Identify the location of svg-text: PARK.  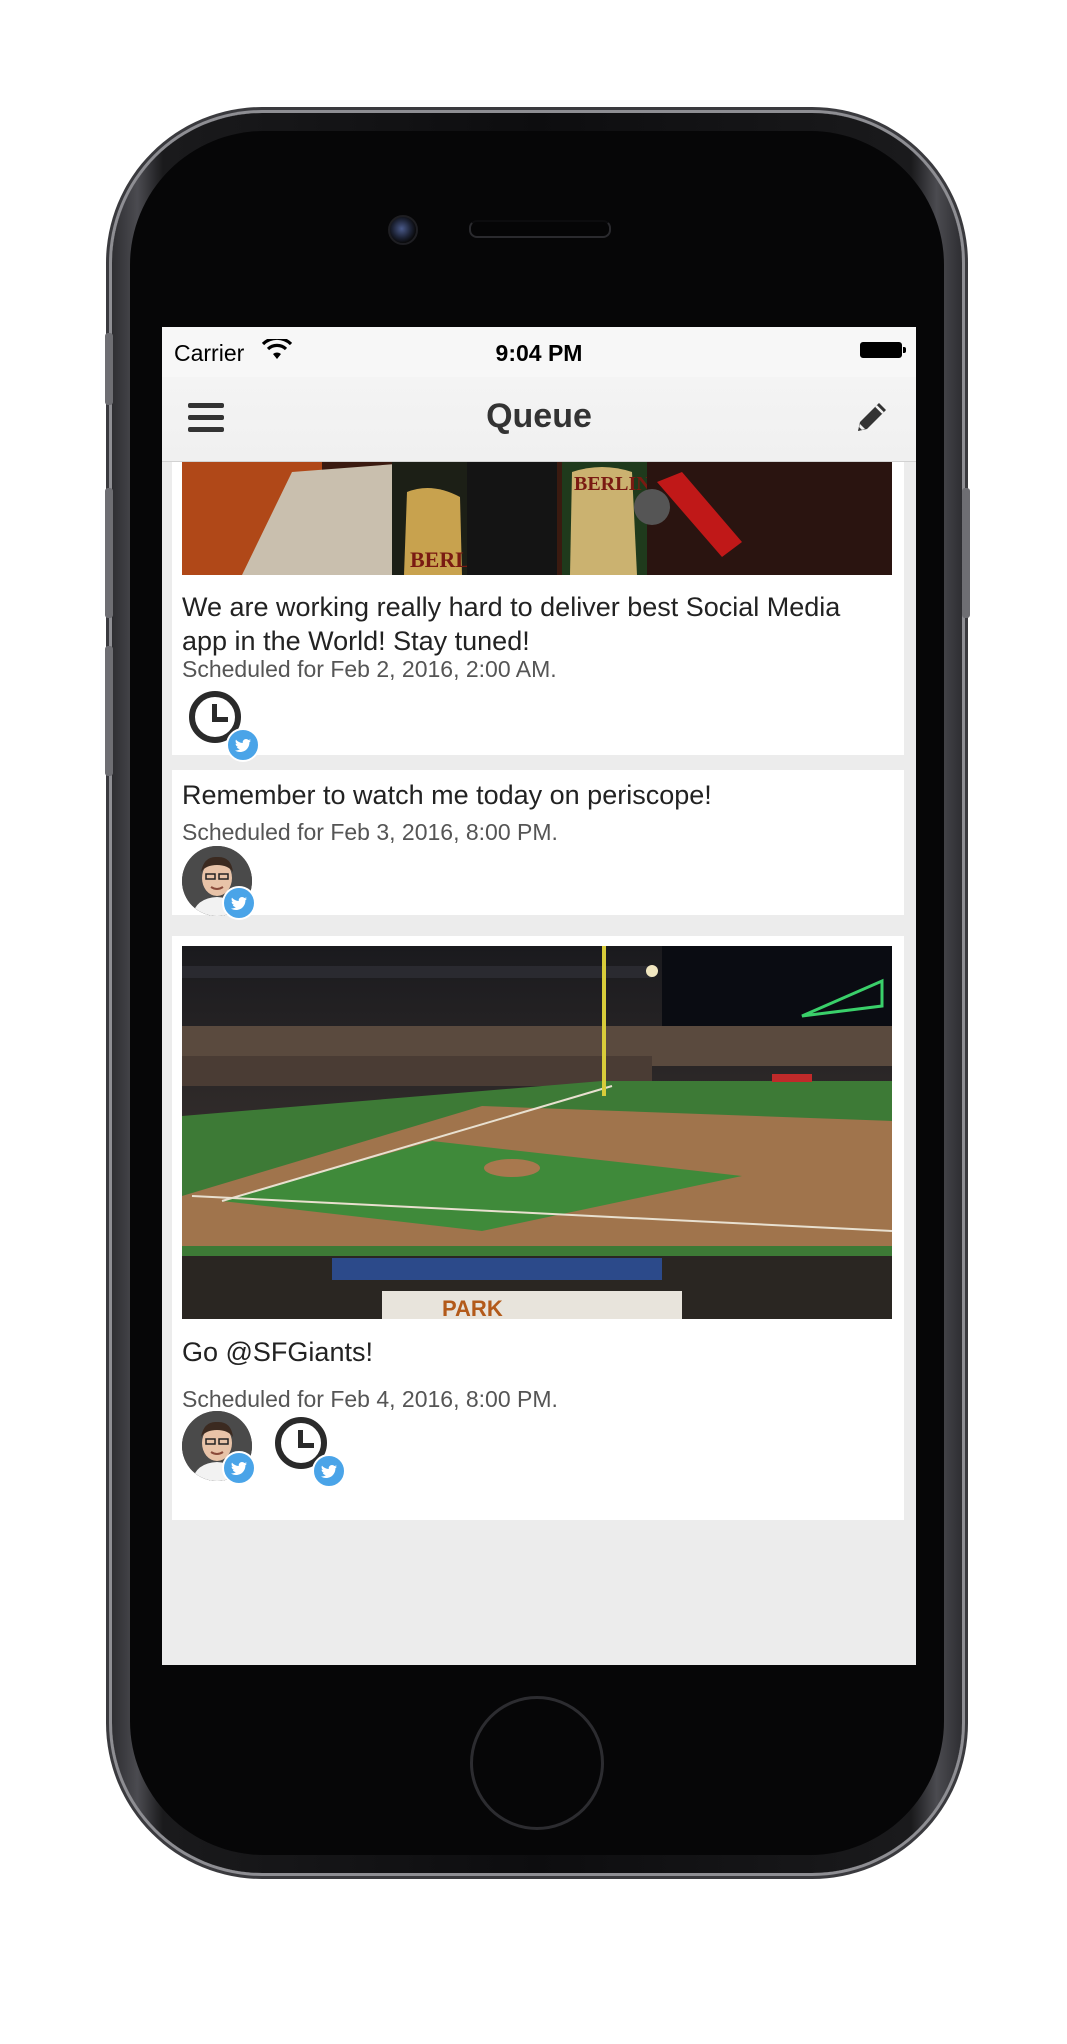
(472, 1307).